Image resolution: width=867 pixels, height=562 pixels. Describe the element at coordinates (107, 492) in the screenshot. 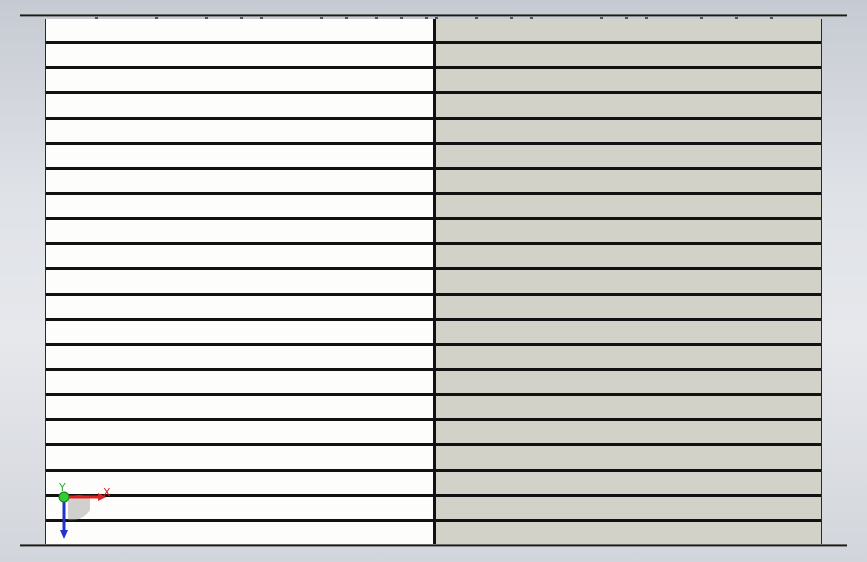

I see `x-axis-label: X` at that location.